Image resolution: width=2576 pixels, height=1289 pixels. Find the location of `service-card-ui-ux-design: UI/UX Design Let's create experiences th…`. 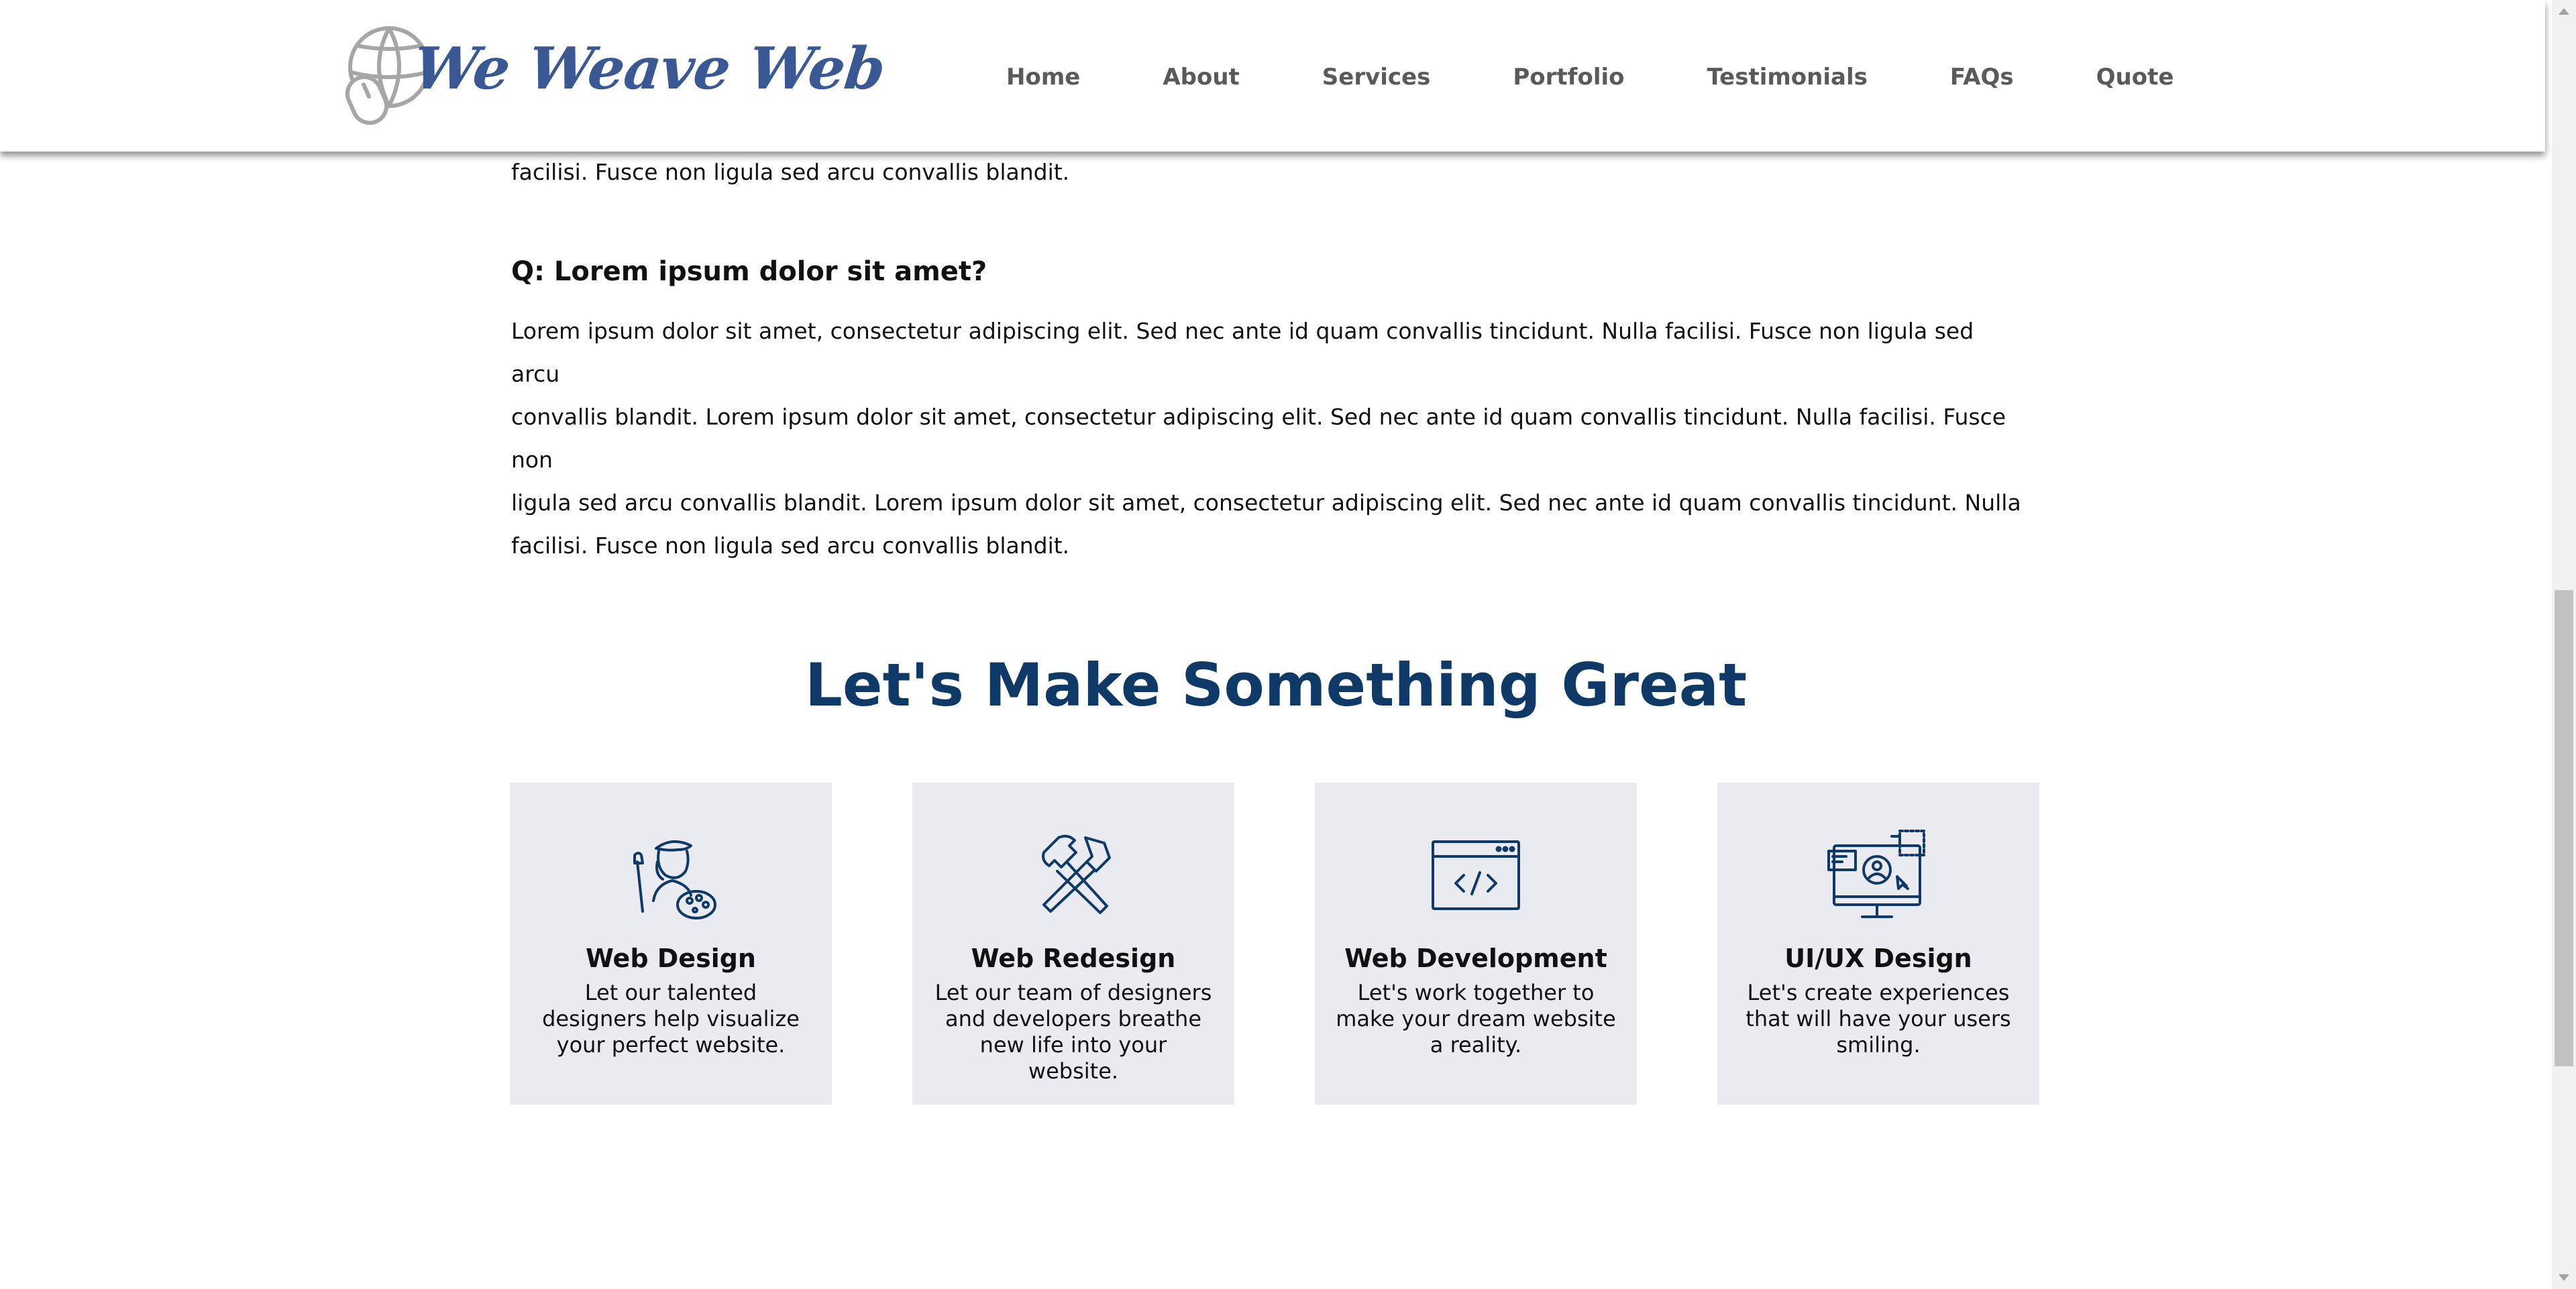

service-card-ui-ux-design: UI/UX Design Let's create experiences th… is located at coordinates (1878, 944).